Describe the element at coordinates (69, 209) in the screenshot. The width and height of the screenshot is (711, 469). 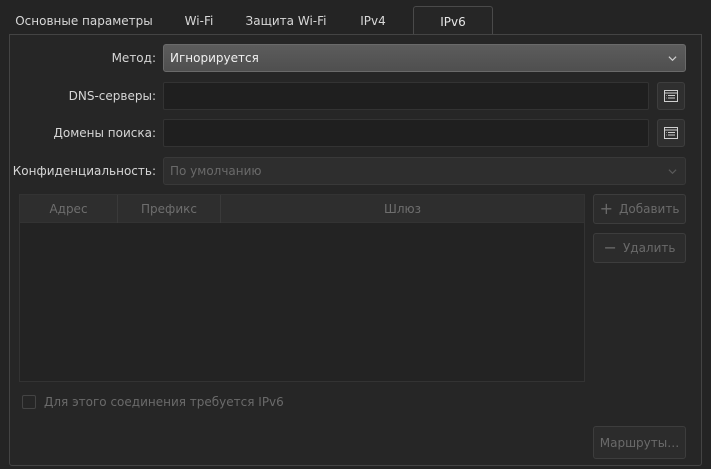
I see `column-address: Адрес` at that location.